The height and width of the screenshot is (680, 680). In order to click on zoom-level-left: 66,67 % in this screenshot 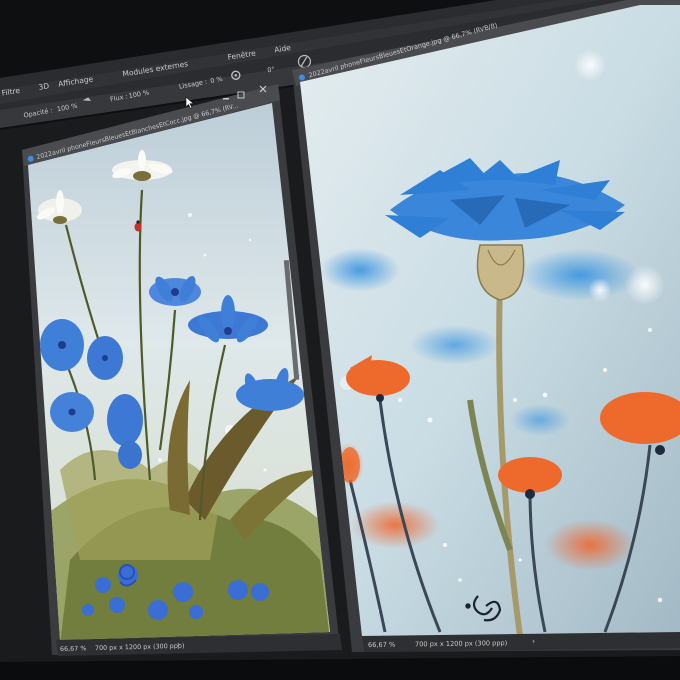, I will do `click(73, 648)`.